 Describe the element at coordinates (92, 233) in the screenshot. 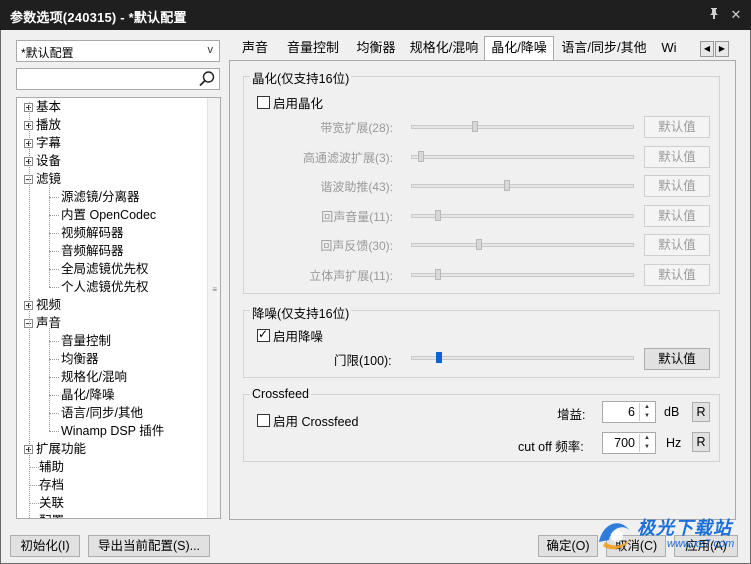

I see `tree-item: 视频解码器` at that location.